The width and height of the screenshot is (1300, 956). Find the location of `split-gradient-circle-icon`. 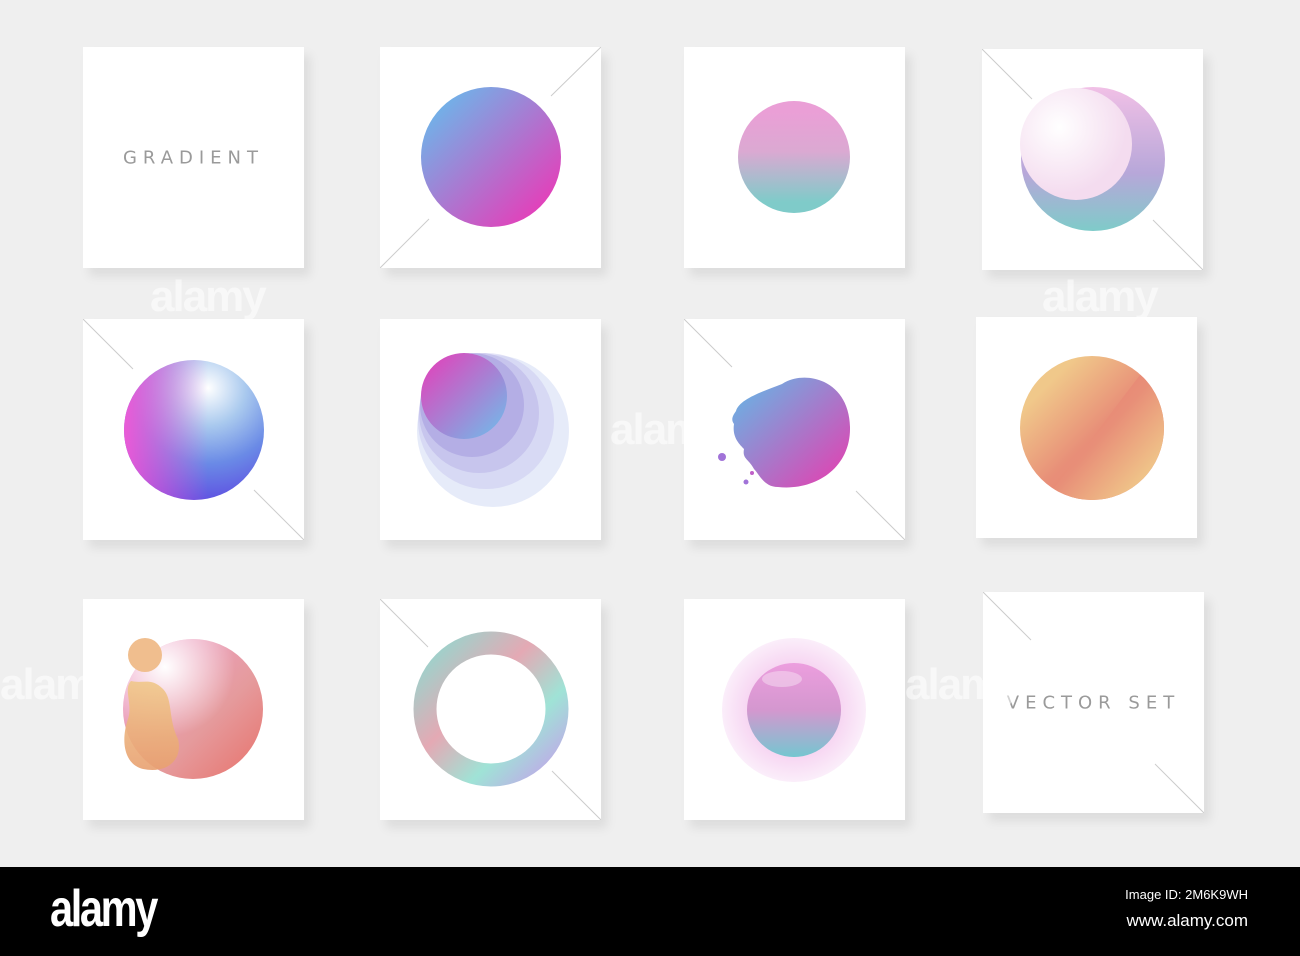

split-gradient-circle-icon is located at coordinates (1092, 428).